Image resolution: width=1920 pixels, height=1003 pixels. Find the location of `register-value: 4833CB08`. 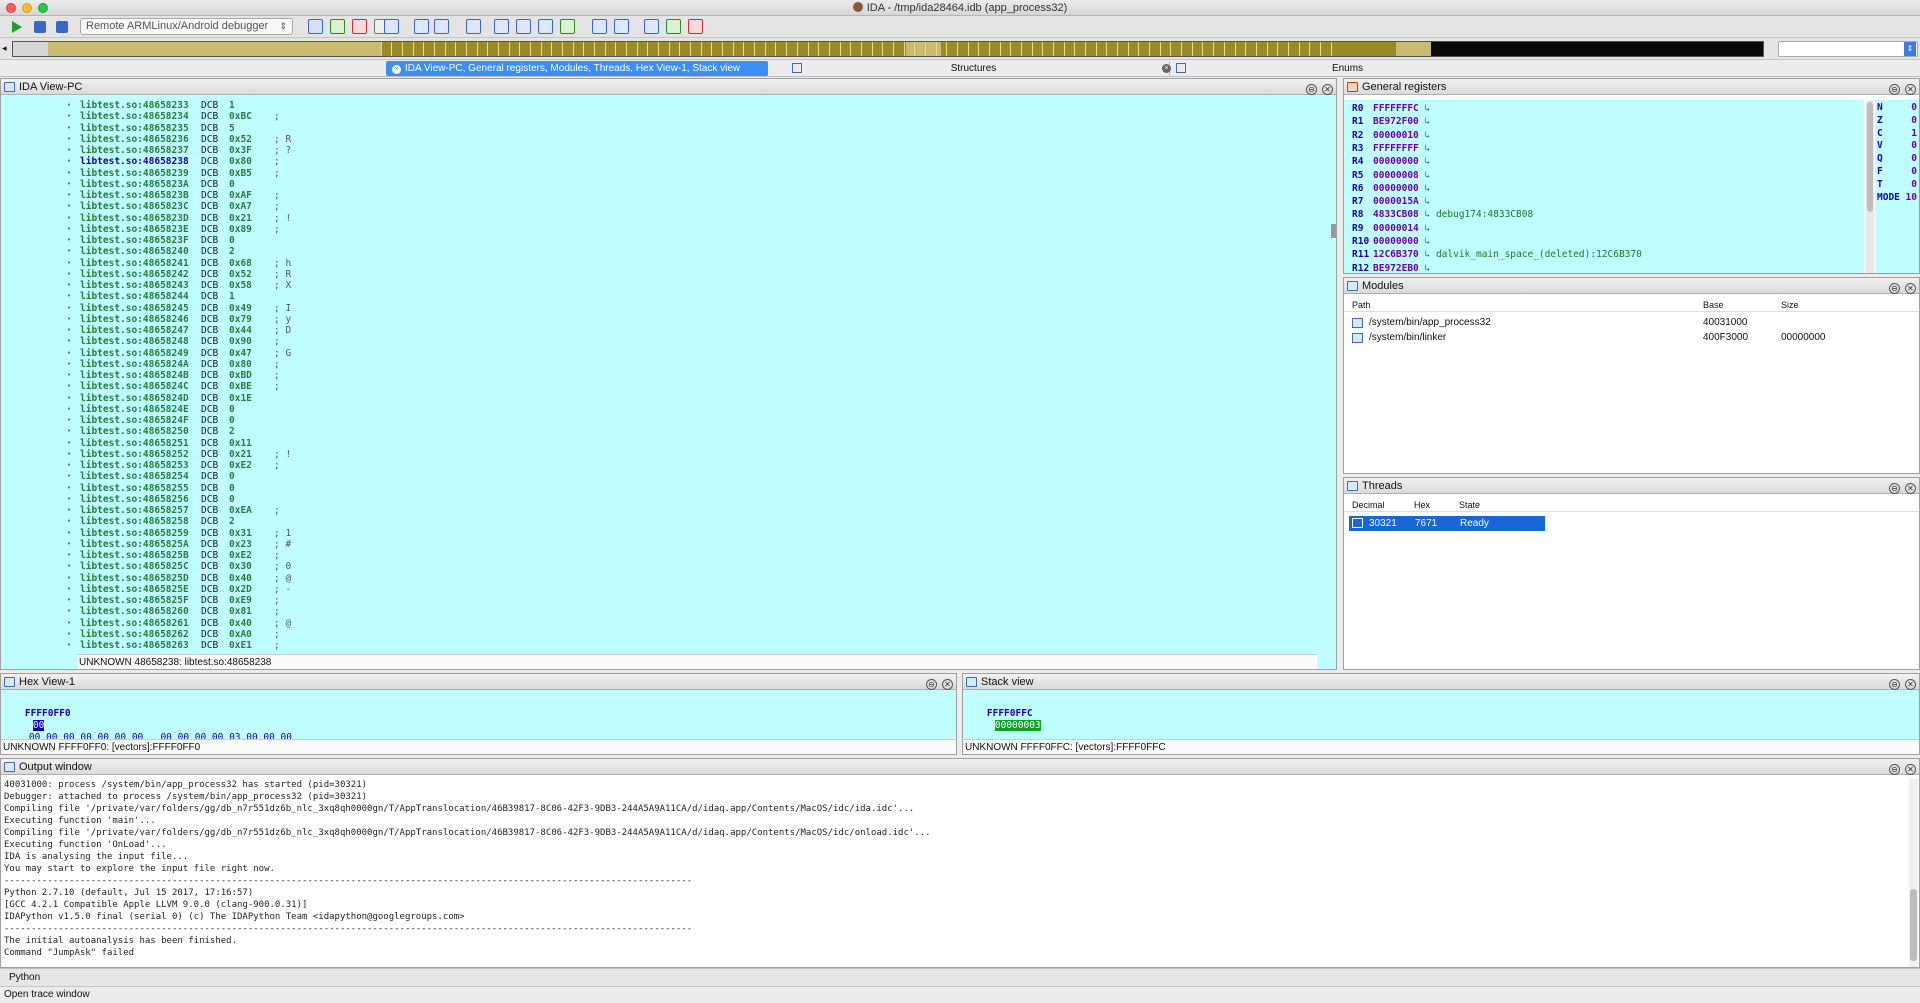

register-value: 4833CB08 is located at coordinates (1396, 214).